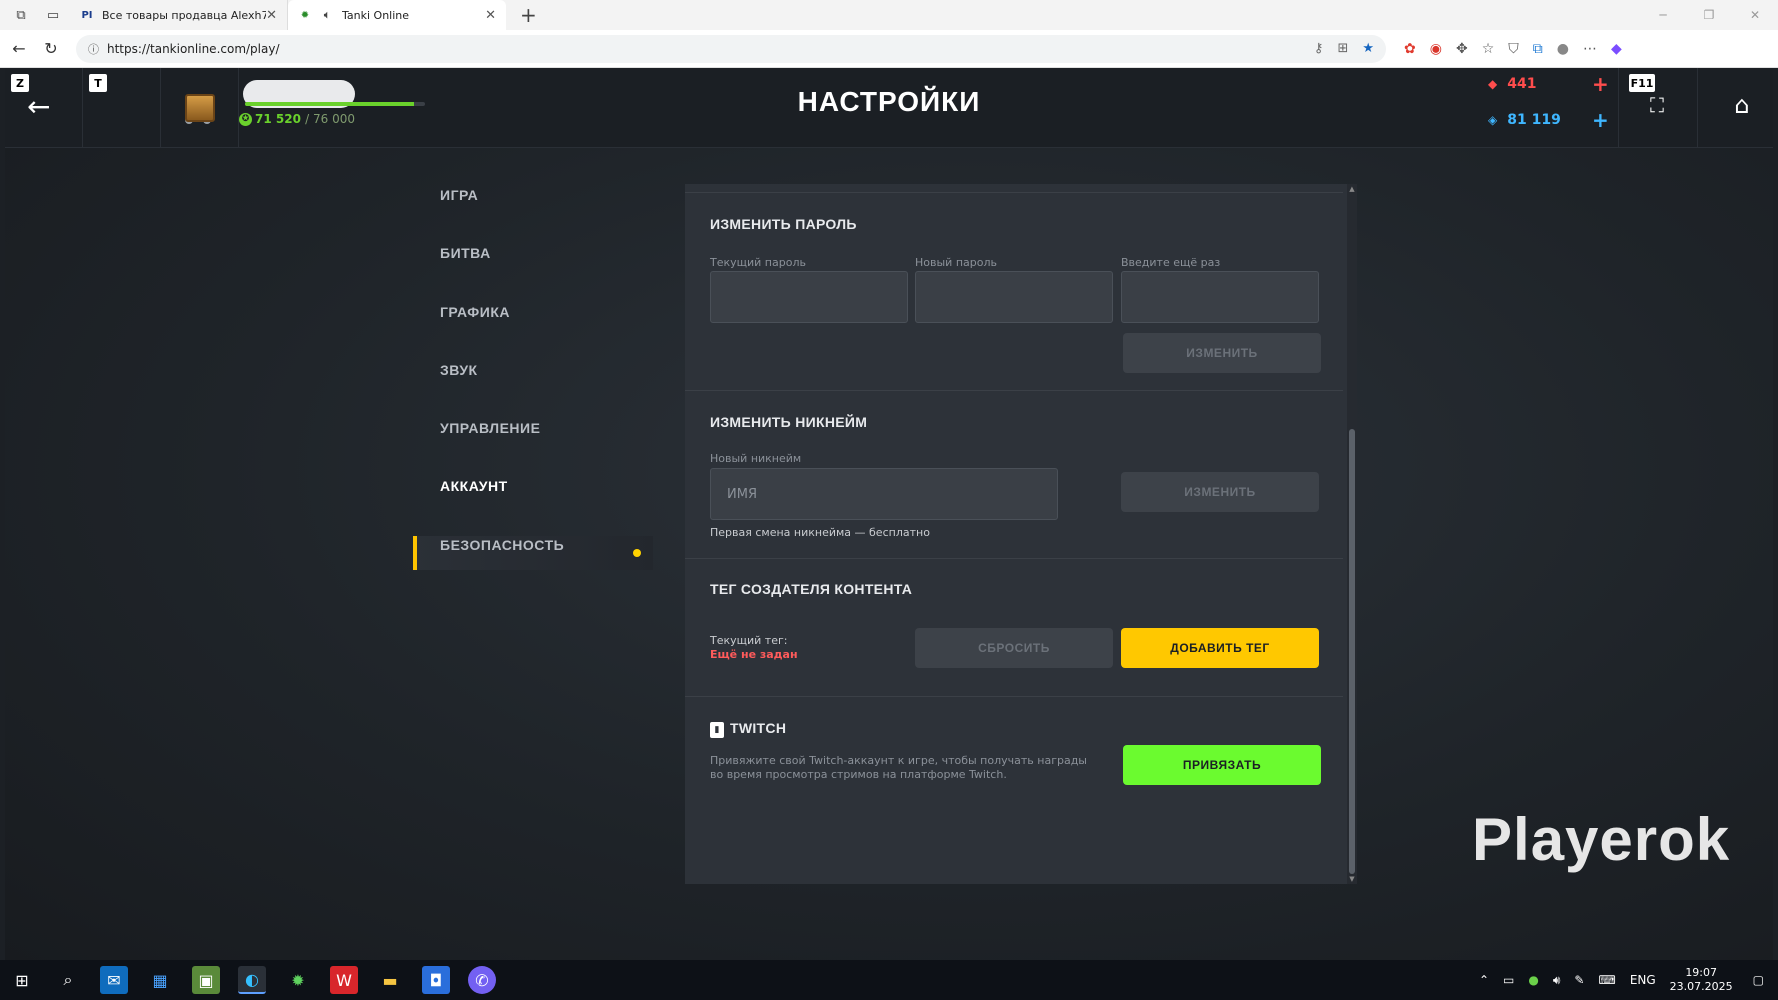 This screenshot has width=1778, height=1000. What do you see at coordinates (19, 49) in the screenshot?
I see `back-arrow-icon: ←` at bounding box center [19, 49].